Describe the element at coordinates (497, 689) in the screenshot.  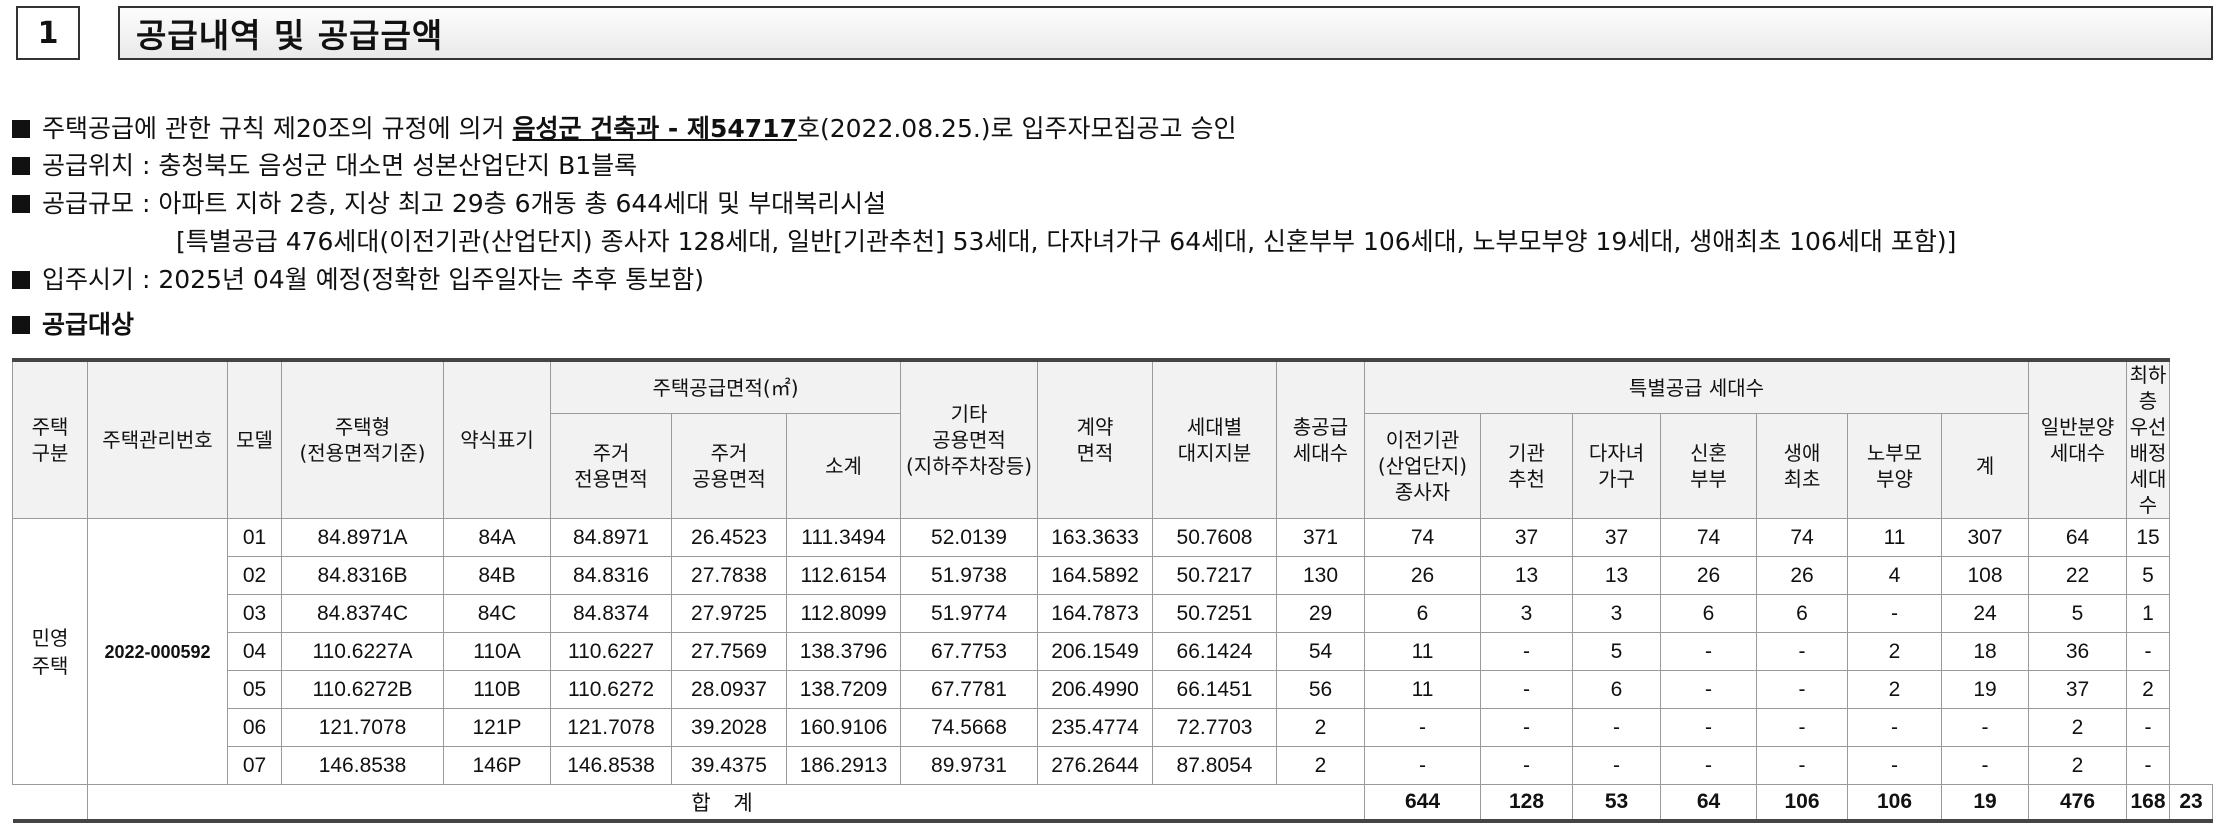
I see `table-cell: 110B` at that location.